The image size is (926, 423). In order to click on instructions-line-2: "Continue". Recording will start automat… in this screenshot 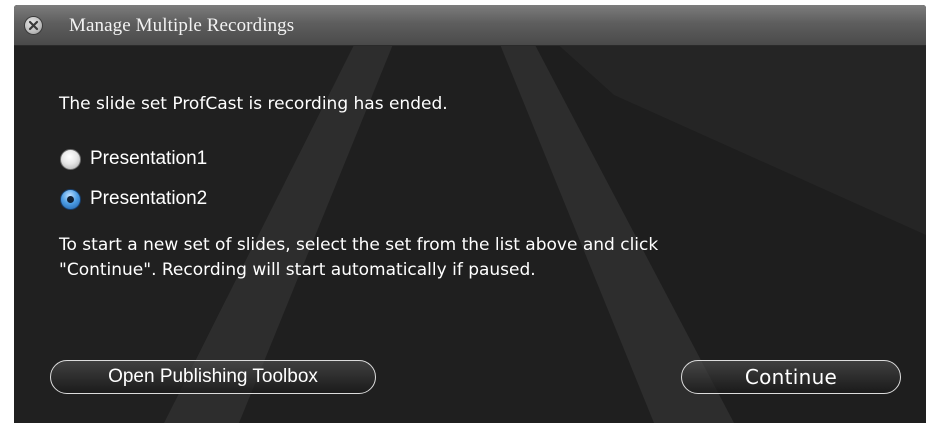, I will do `click(297, 270)`.